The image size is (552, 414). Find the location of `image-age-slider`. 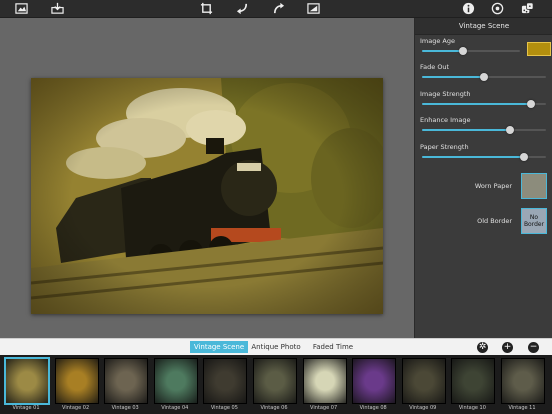

image-age-slider is located at coordinates (471, 51).